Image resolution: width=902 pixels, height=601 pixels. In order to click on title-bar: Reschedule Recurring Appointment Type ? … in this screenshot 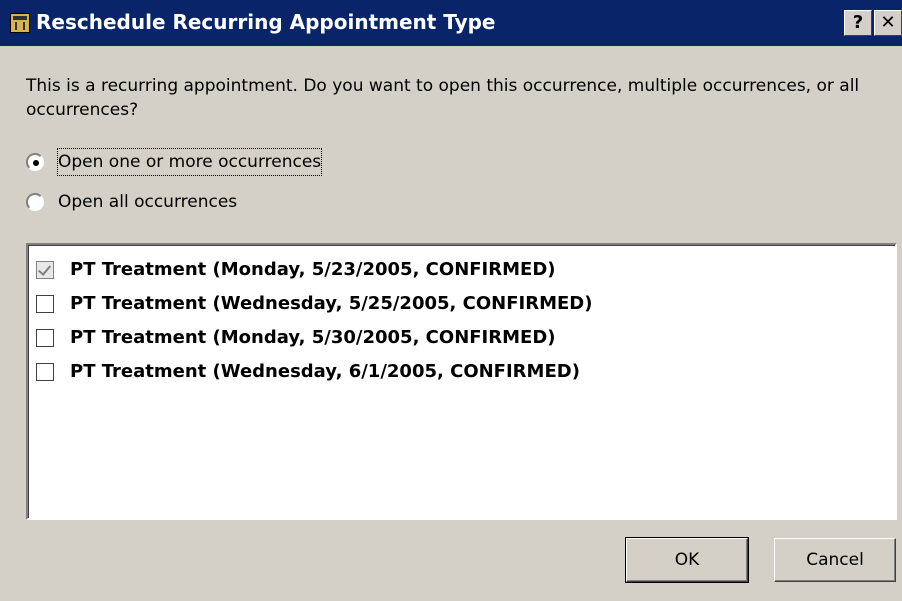, I will do `click(451, 23)`.